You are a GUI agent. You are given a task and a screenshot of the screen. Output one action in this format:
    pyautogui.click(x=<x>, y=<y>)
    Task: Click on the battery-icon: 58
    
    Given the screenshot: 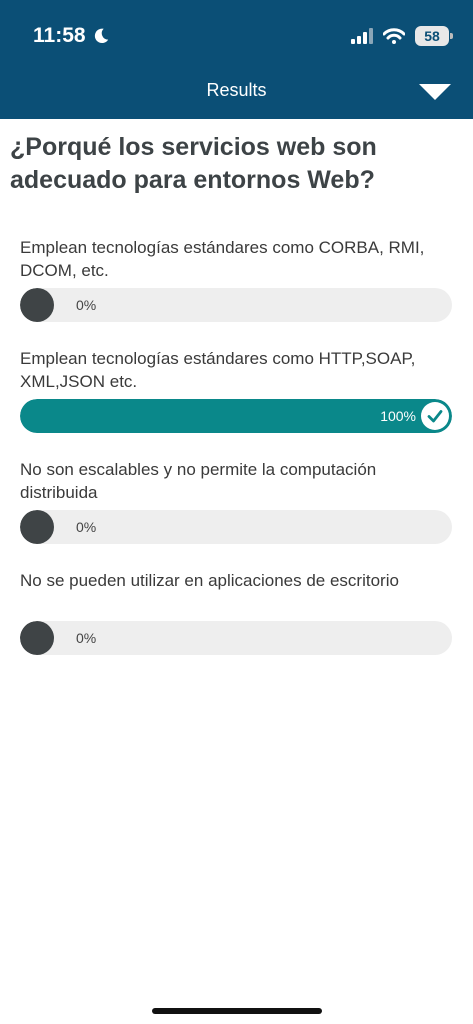 What is the action you would take?
    pyautogui.click(x=434, y=36)
    